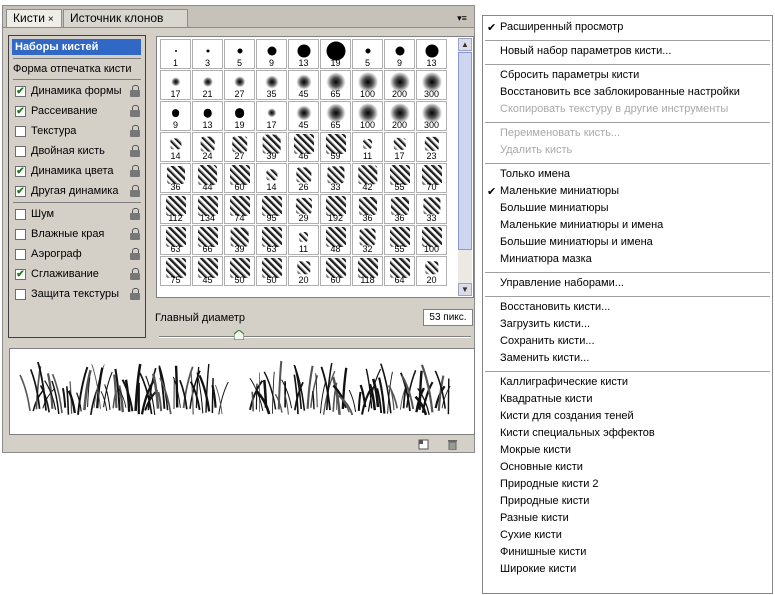 The image size is (775, 595). I want to click on menu-item: Природные кисти 2, so click(549, 484).